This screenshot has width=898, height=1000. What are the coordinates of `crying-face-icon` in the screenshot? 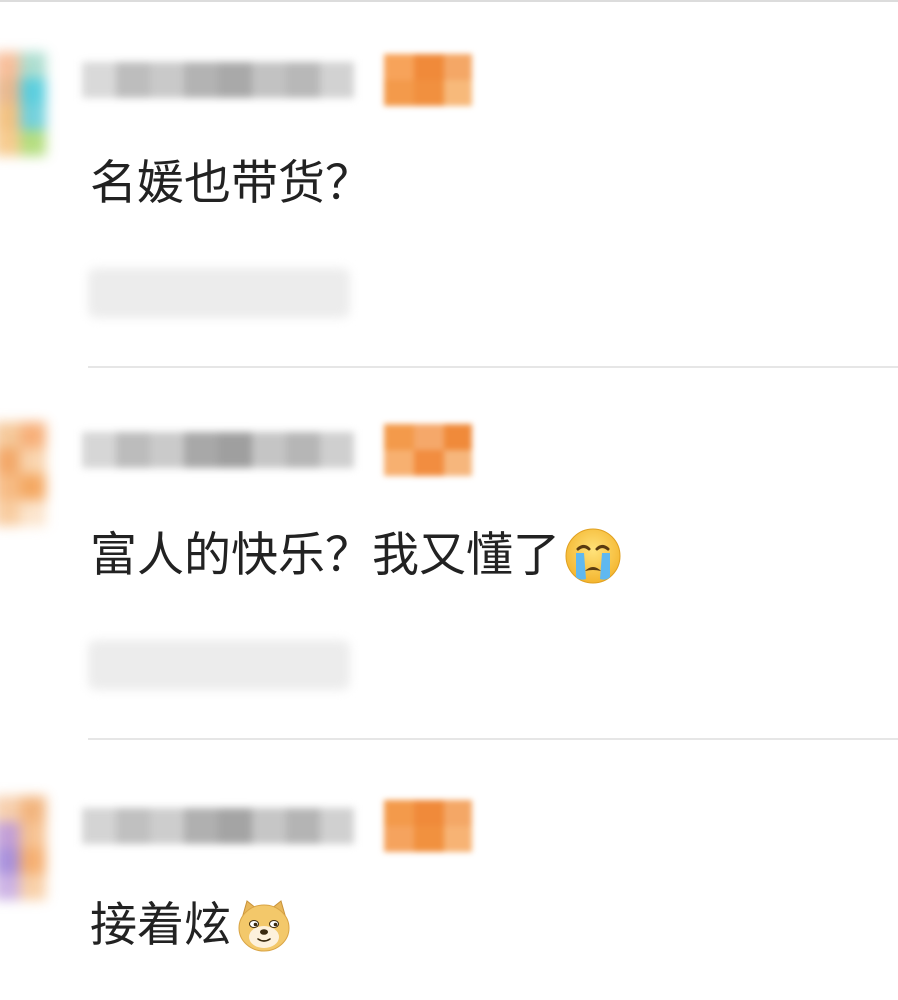 It's located at (593, 556).